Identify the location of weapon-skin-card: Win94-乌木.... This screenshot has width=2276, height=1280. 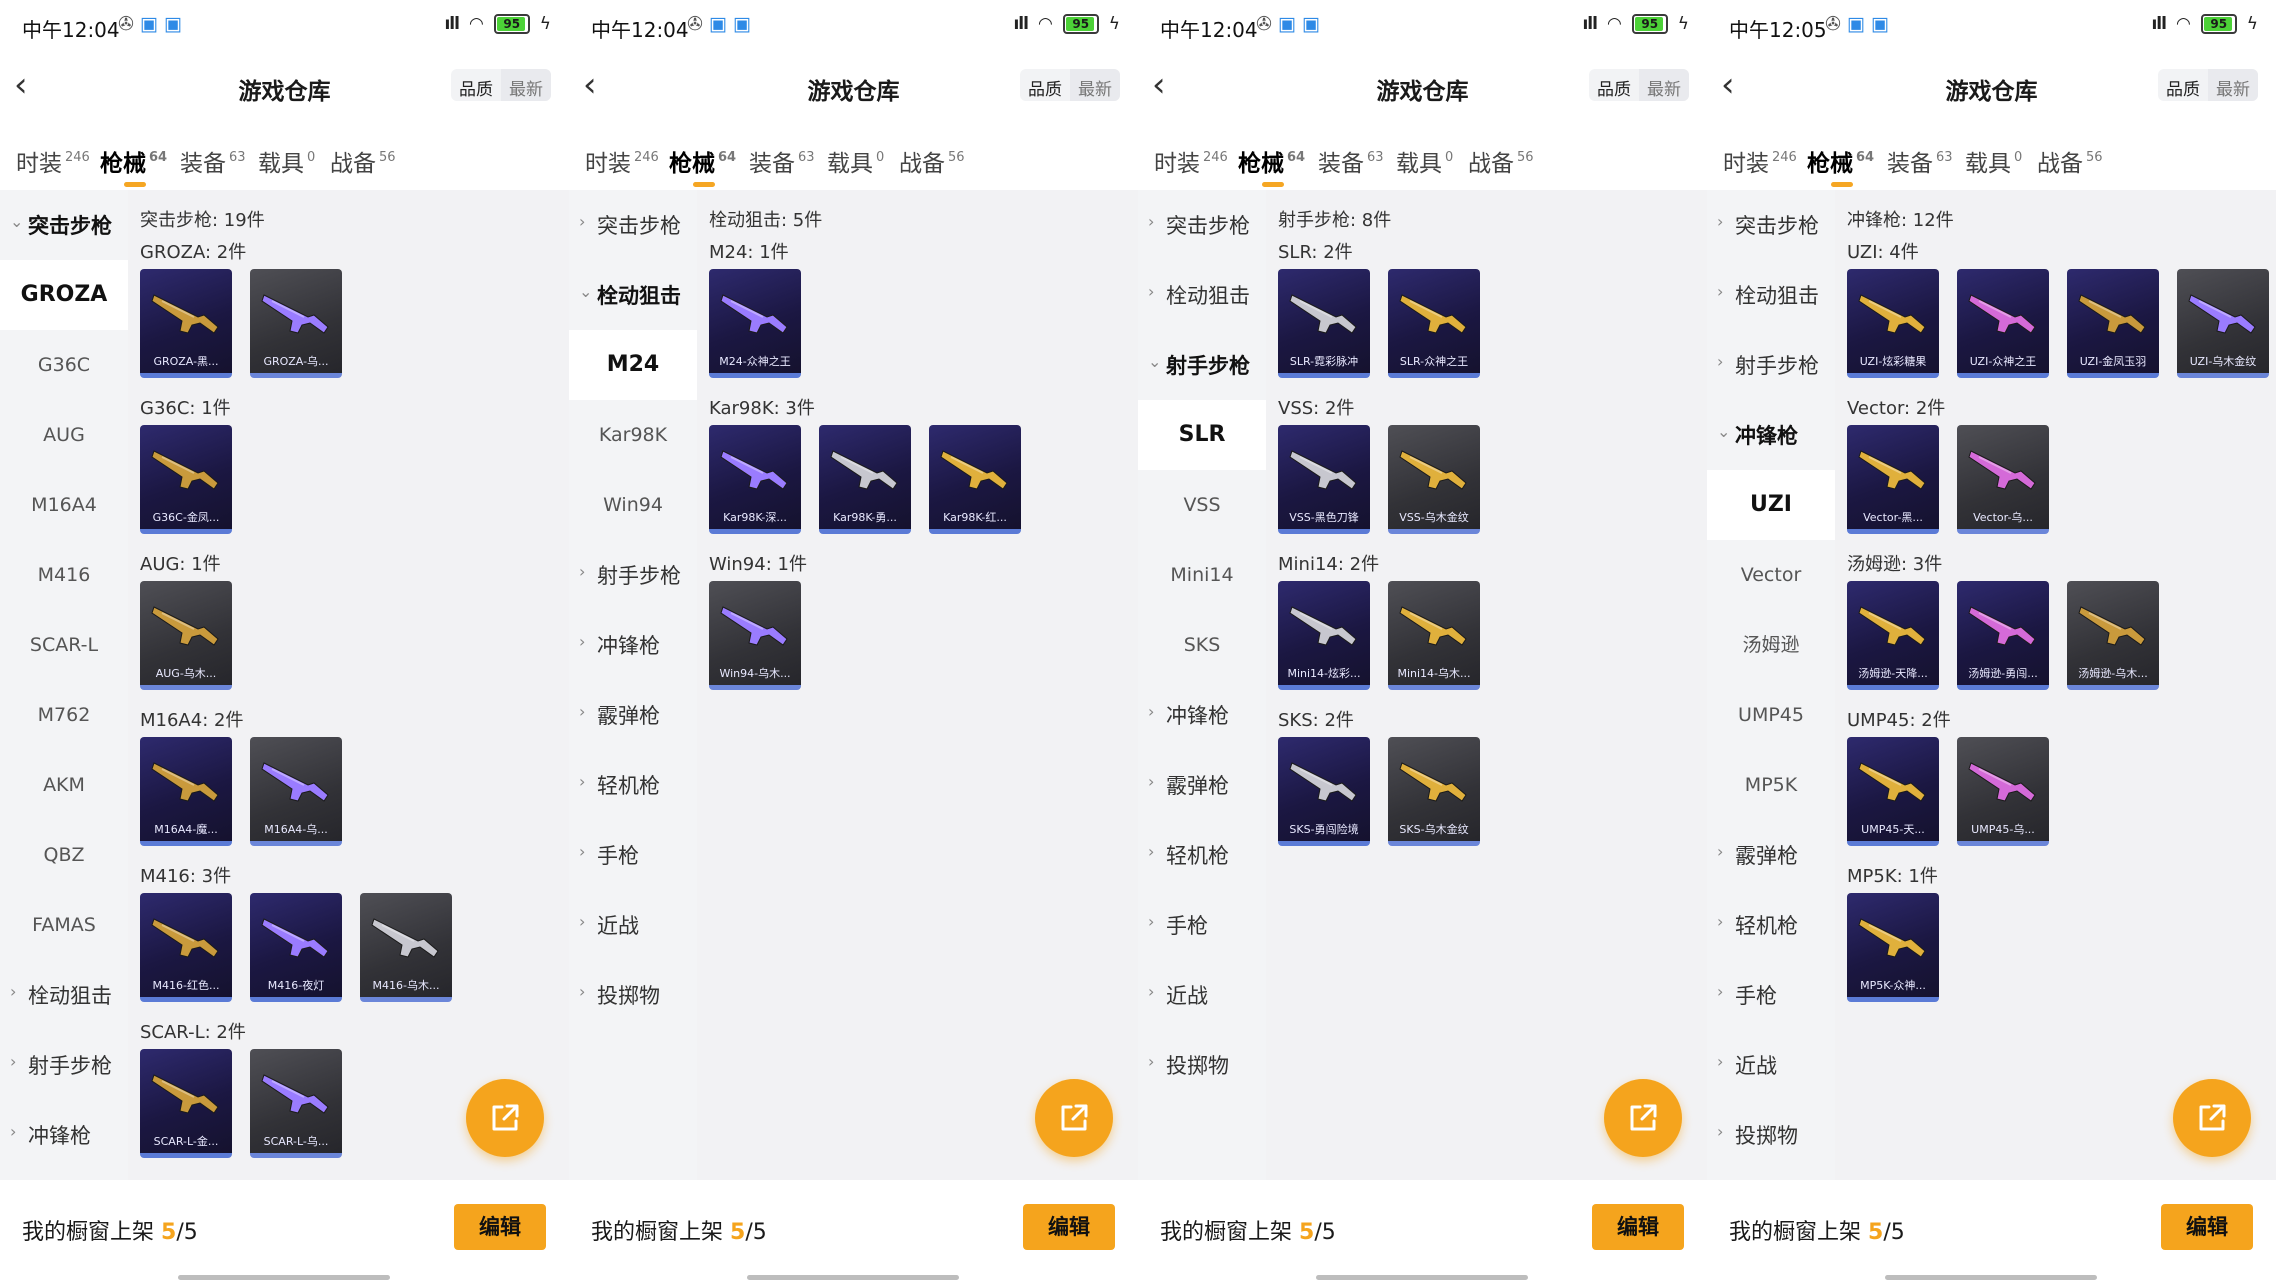
(755, 635).